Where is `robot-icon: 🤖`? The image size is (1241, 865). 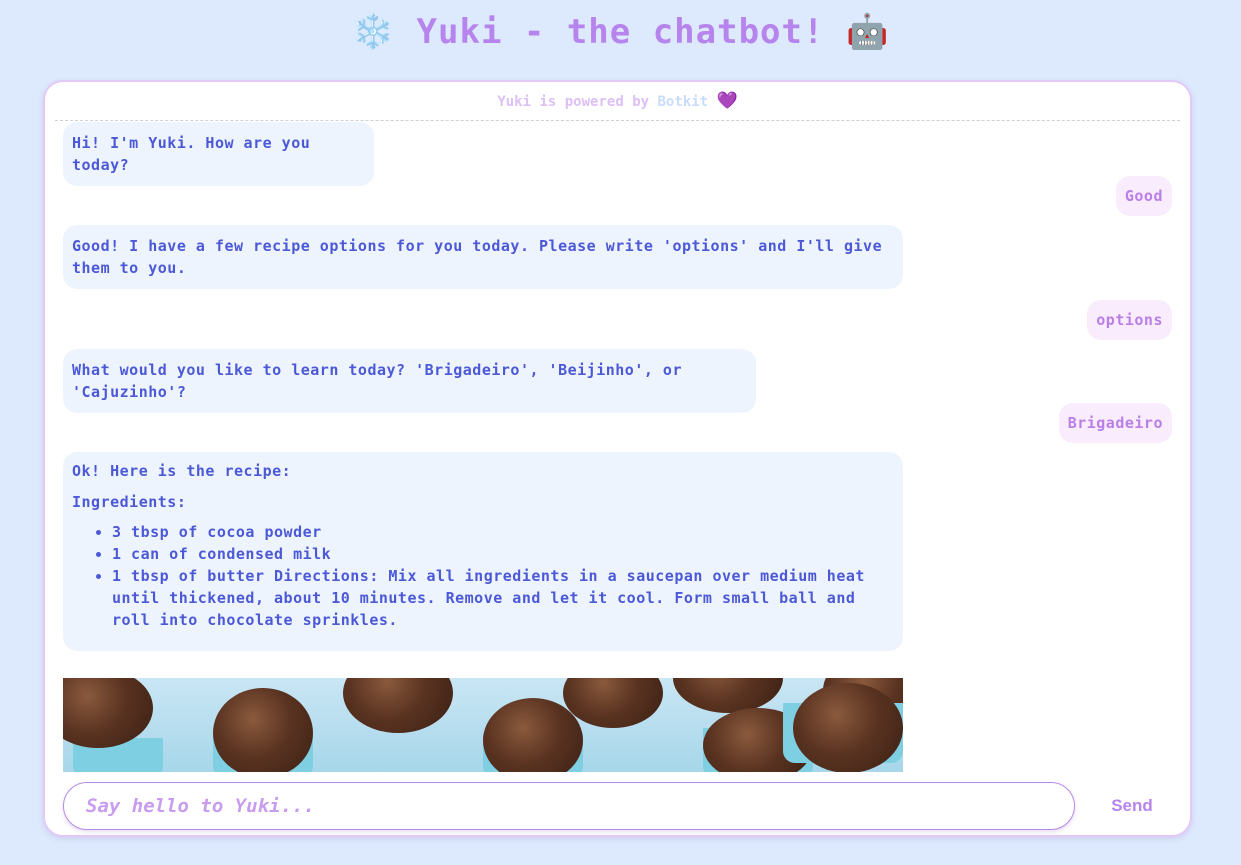
robot-icon: 🤖 is located at coordinates (867, 32).